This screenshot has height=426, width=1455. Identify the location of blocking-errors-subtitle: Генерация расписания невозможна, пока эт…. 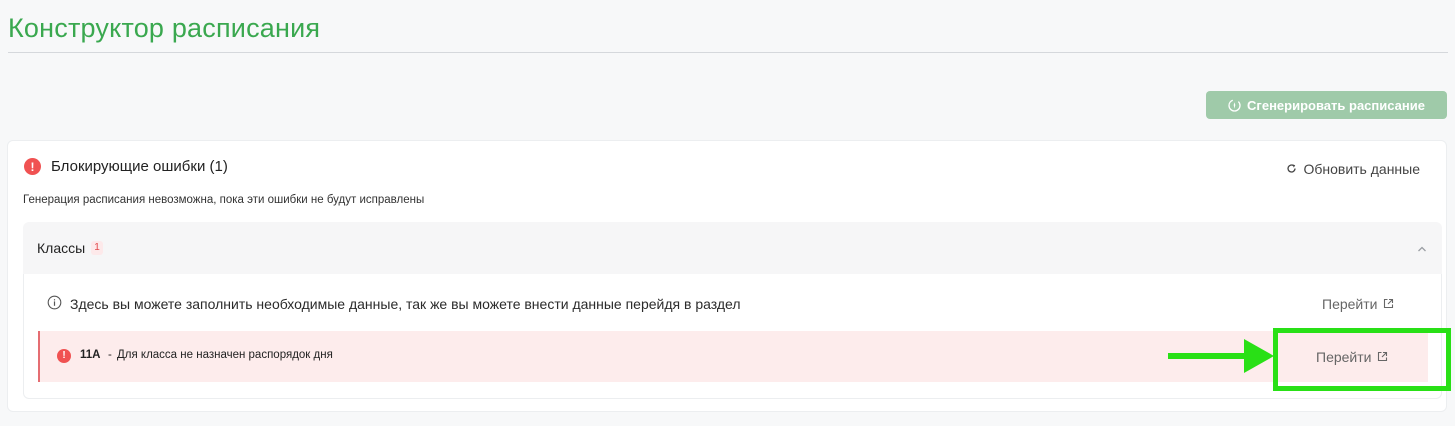
(224, 200).